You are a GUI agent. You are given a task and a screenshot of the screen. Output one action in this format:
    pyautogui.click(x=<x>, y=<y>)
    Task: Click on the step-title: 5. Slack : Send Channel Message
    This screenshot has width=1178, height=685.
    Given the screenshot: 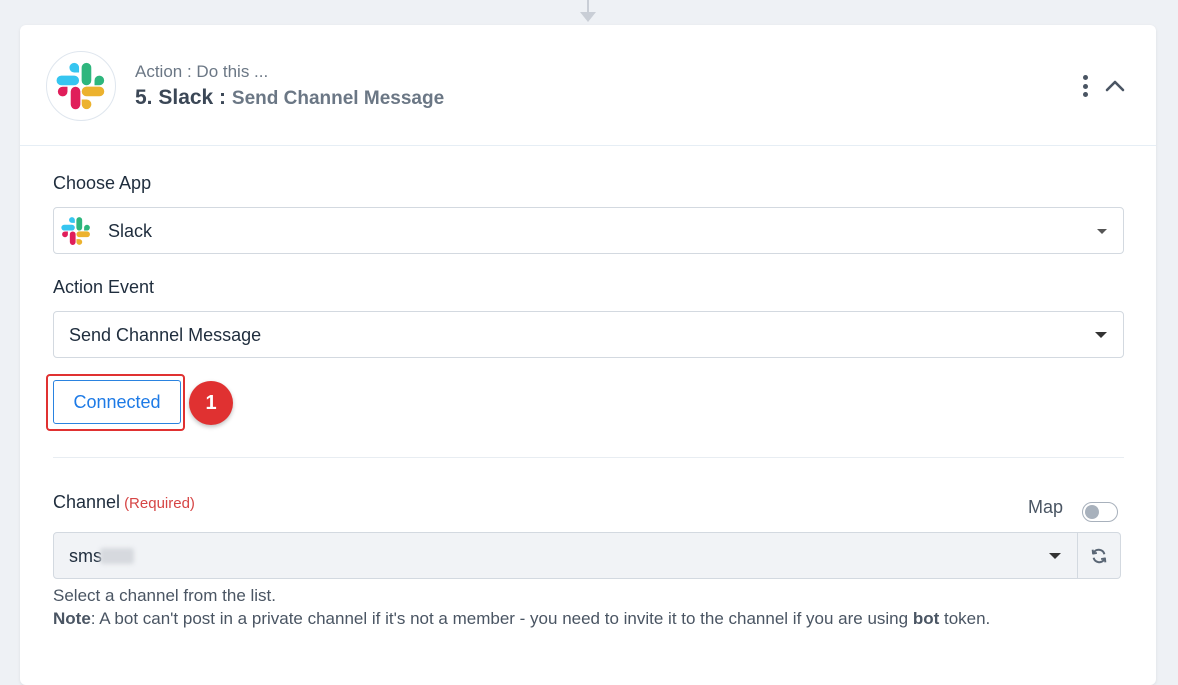 What is the action you would take?
    pyautogui.click(x=289, y=98)
    